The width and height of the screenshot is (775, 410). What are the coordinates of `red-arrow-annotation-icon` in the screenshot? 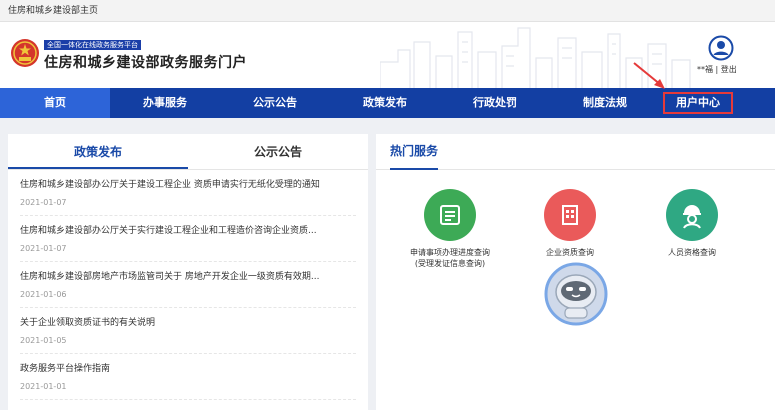 It's located at (649, 75).